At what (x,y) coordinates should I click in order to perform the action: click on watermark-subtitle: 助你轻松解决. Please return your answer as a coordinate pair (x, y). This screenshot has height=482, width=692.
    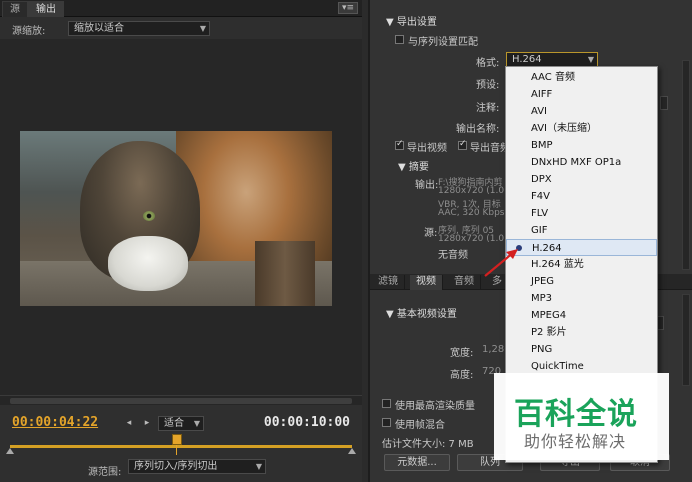
    Looking at the image, I should click on (575, 441).